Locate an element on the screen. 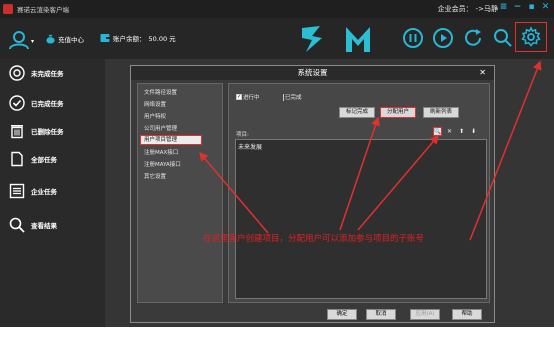 This screenshot has height=339, width=554. menu-item-network: 网络设置 is located at coordinates (155, 104).